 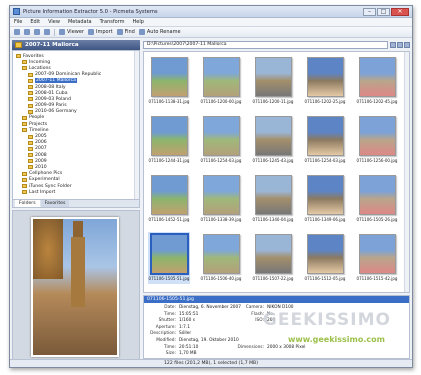 What do you see at coordinates (169, 219) in the screenshot?
I see `thumbnail-filename: 071106-1452-51.jpg` at bounding box center [169, 219].